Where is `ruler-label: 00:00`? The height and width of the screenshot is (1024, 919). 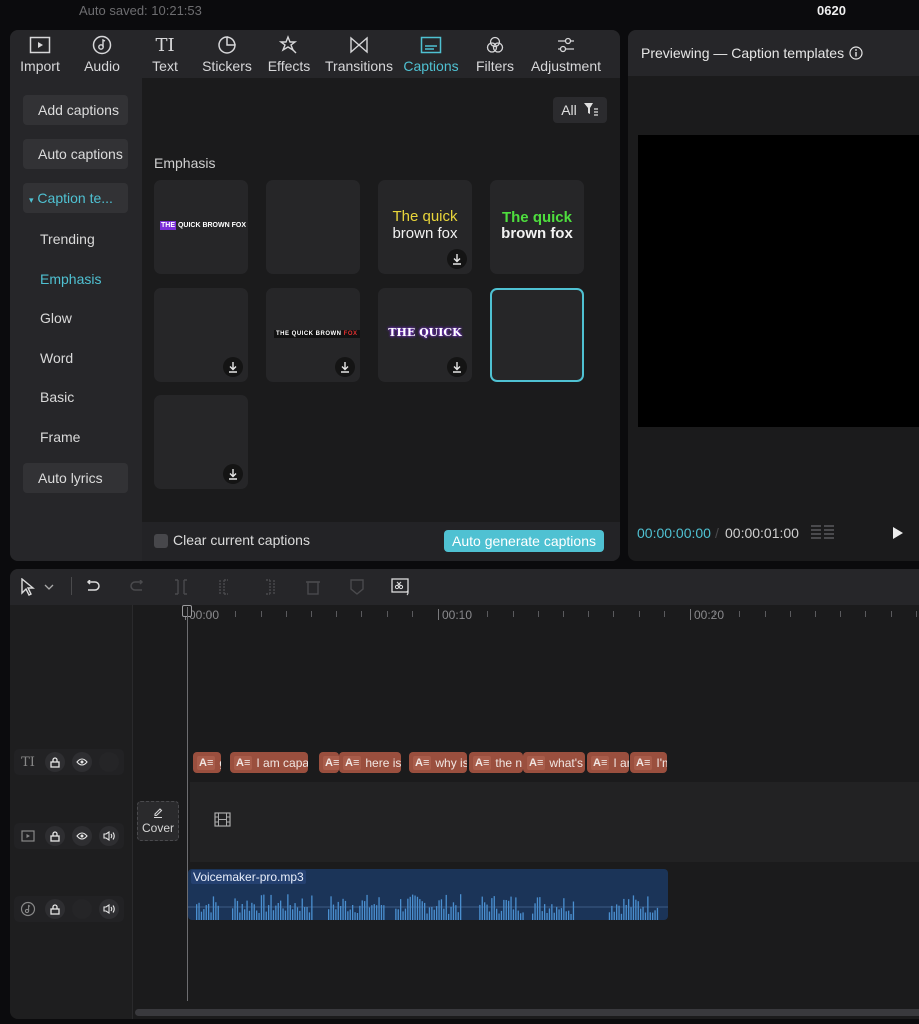
ruler-label: 00:00 is located at coordinates (204, 615).